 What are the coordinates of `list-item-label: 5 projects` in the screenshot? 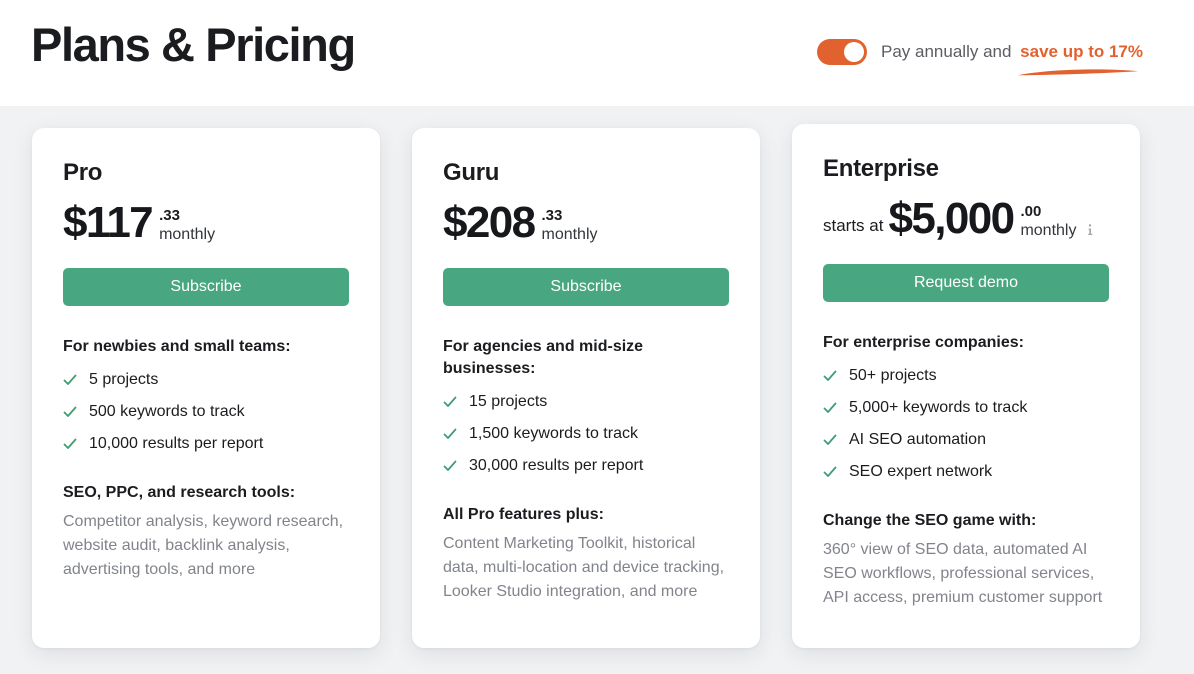 It's located at (124, 379).